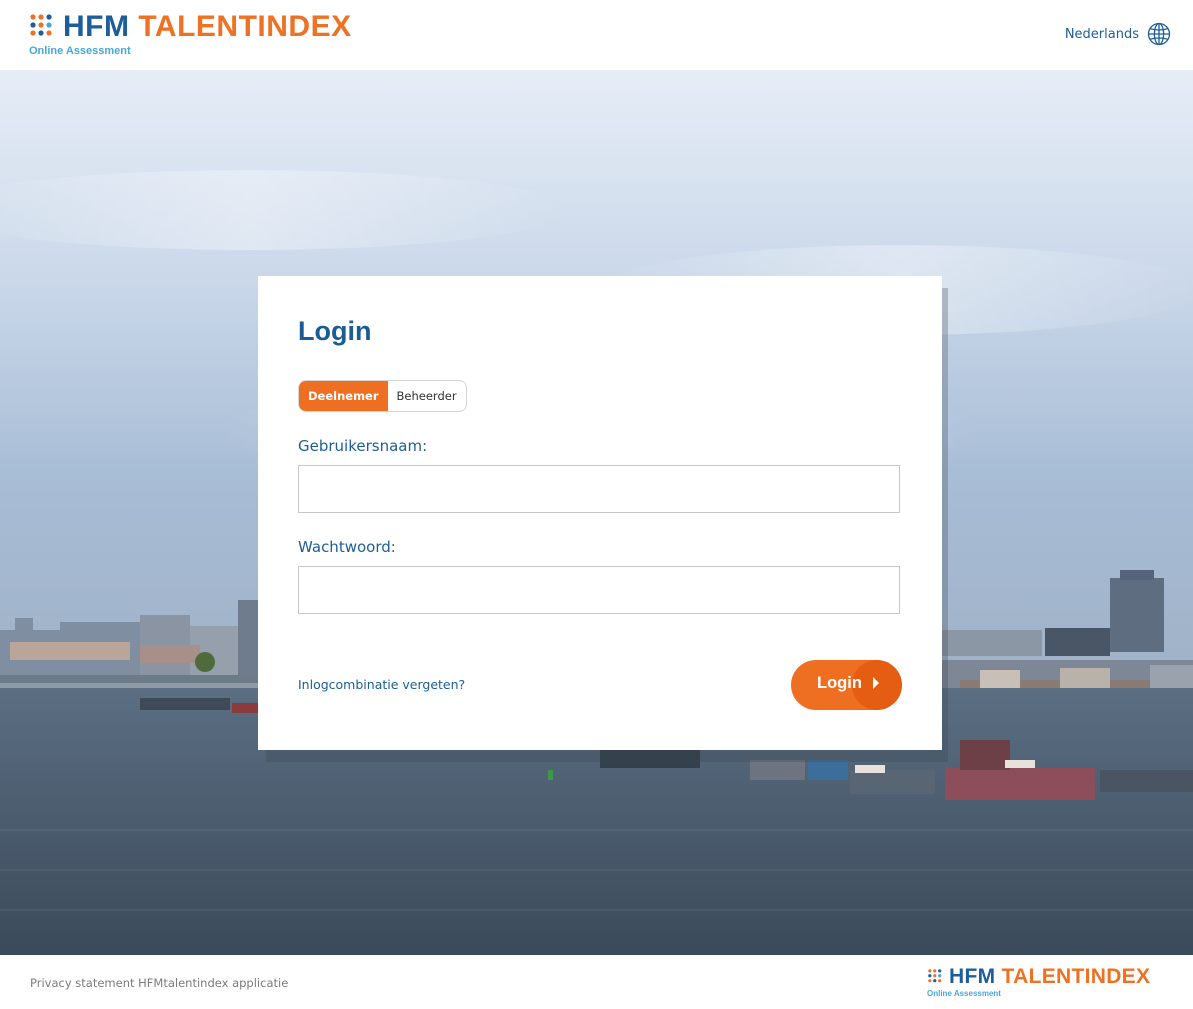 The height and width of the screenshot is (1009, 1193). Describe the element at coordinates (347, 547) in the screenshot. I see `password-label: Wachtwoord:` at that location.